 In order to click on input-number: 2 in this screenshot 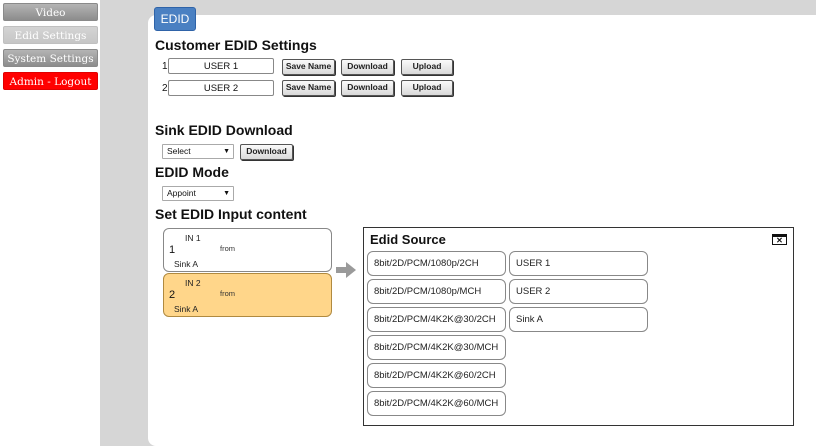, I will do `click(172, 295)`.